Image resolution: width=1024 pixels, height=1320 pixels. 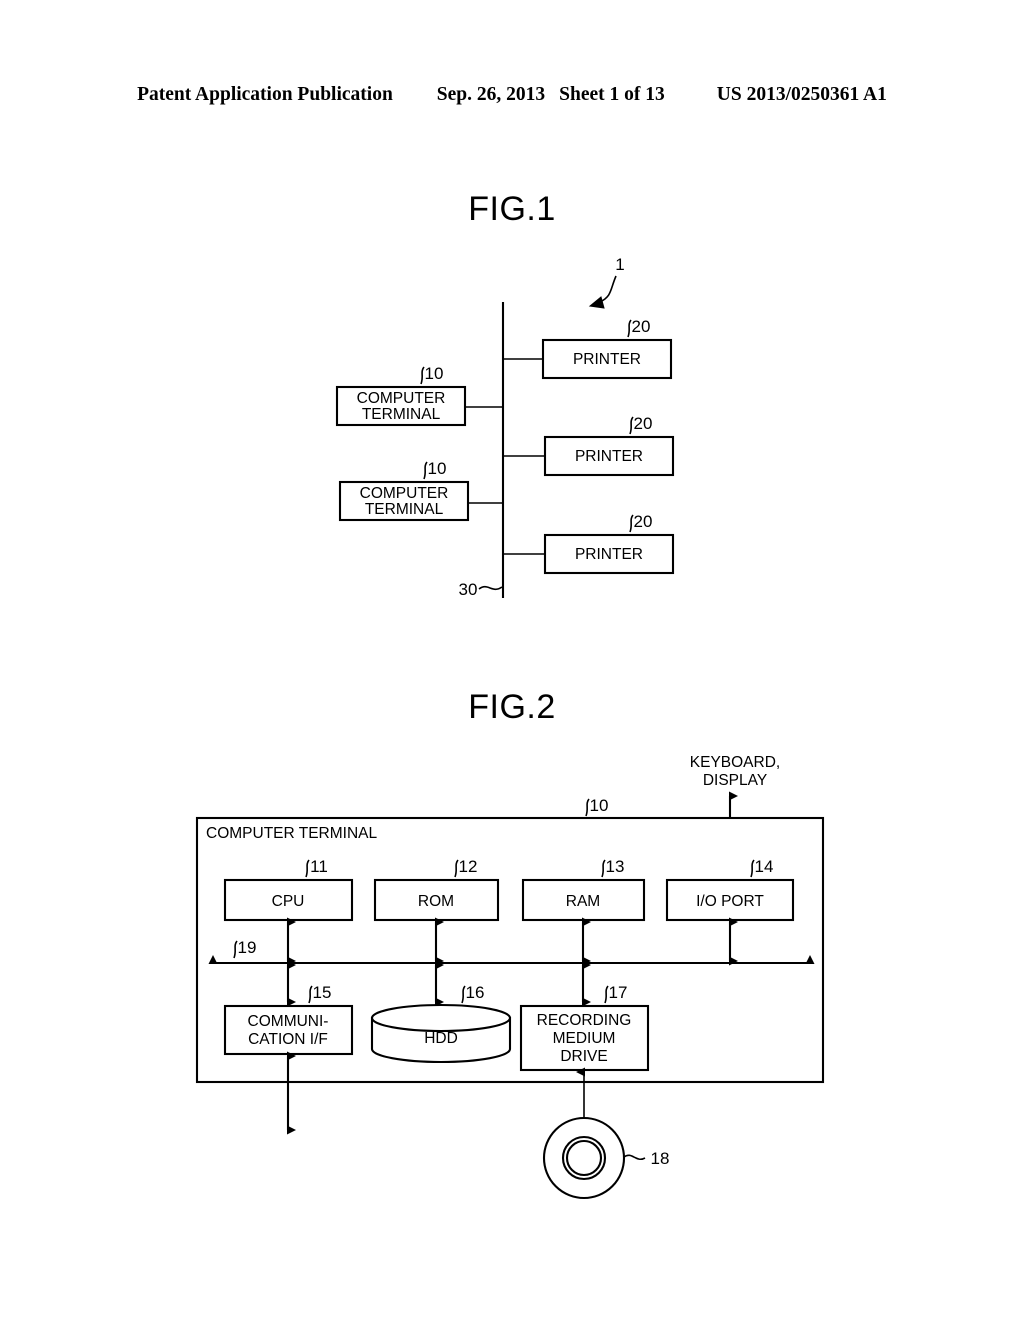 What do you see at coordinates (401, 414) in the screenshot?
I see `computer-terminal-box-1-line2: TERMINAL` at bounding box center [401, 414].